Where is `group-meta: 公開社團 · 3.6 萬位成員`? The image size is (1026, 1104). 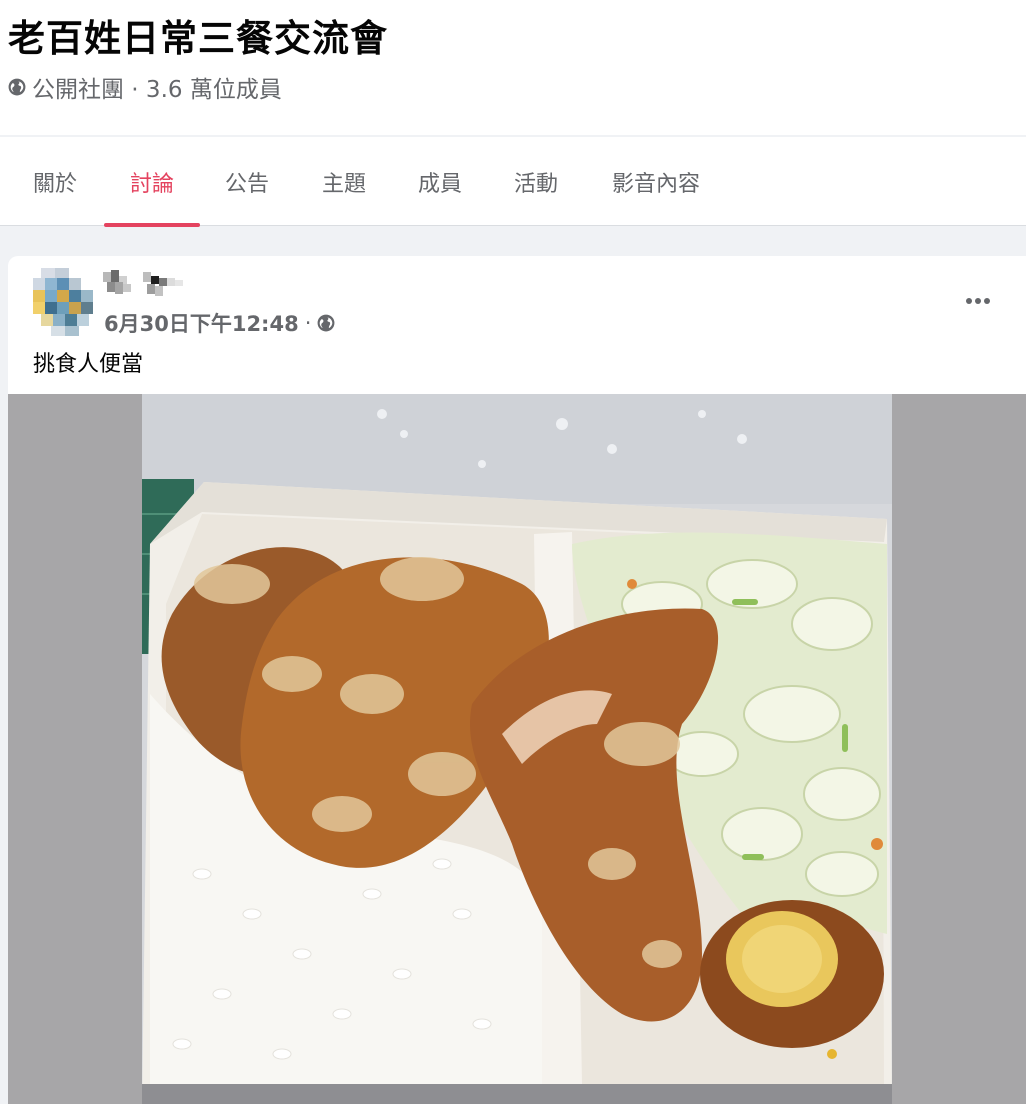
group-meta: 公開社團 · 3.6 萬位成員 is located at coordinates (145, 87).